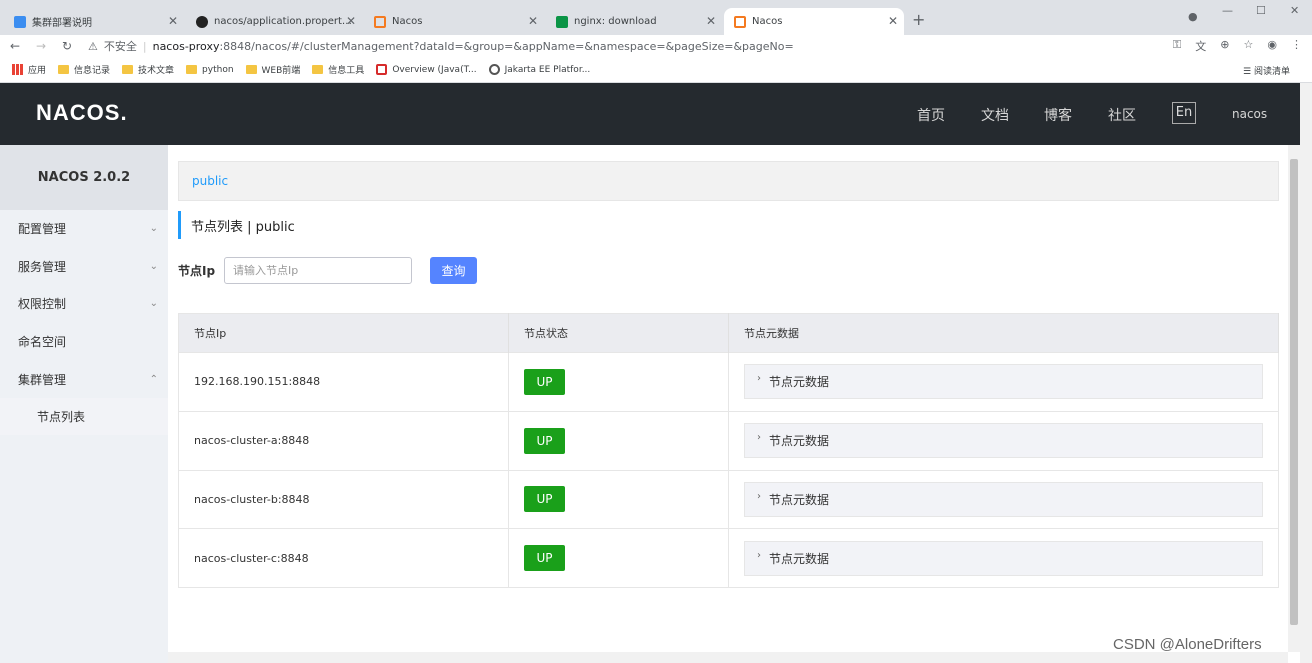 The width and height of the screenshot is (1312, 663). I want to click on tab-title: Nacos, so click(407, 21).